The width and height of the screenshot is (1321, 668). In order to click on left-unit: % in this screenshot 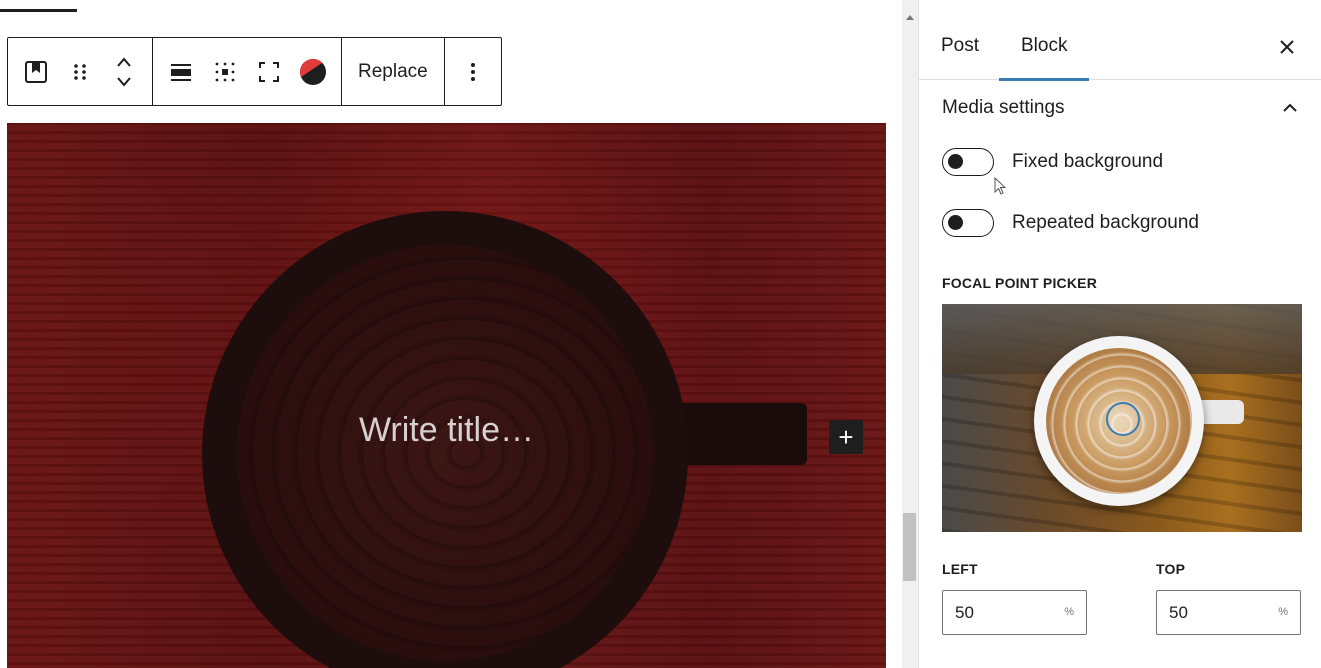, I will do `click(1069, 612)`.